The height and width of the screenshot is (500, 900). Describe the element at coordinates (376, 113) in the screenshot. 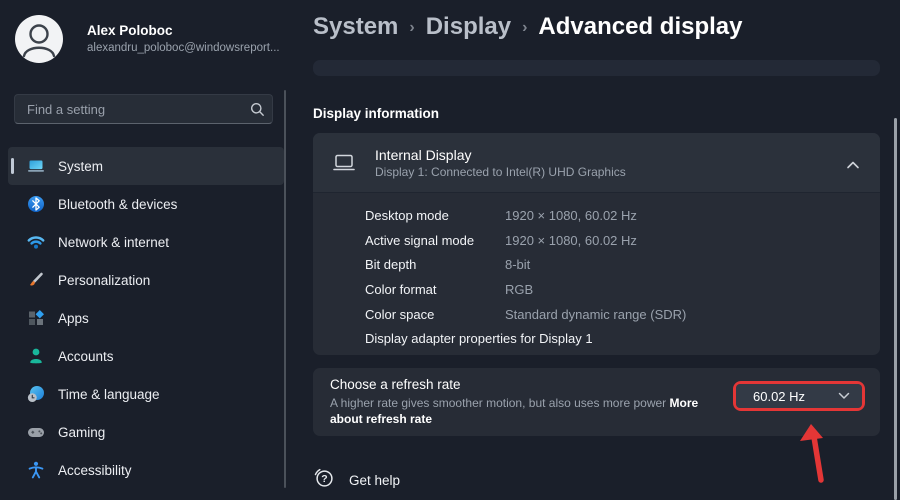

I see `section-title: Display information` at that location.